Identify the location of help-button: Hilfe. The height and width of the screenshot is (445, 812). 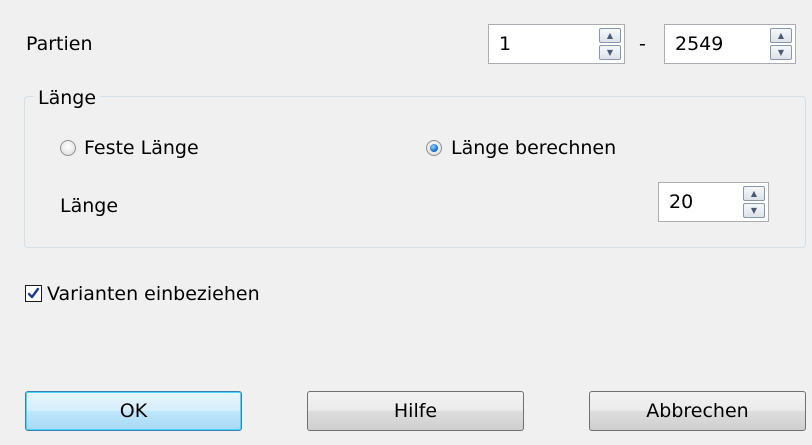
(415, 411).